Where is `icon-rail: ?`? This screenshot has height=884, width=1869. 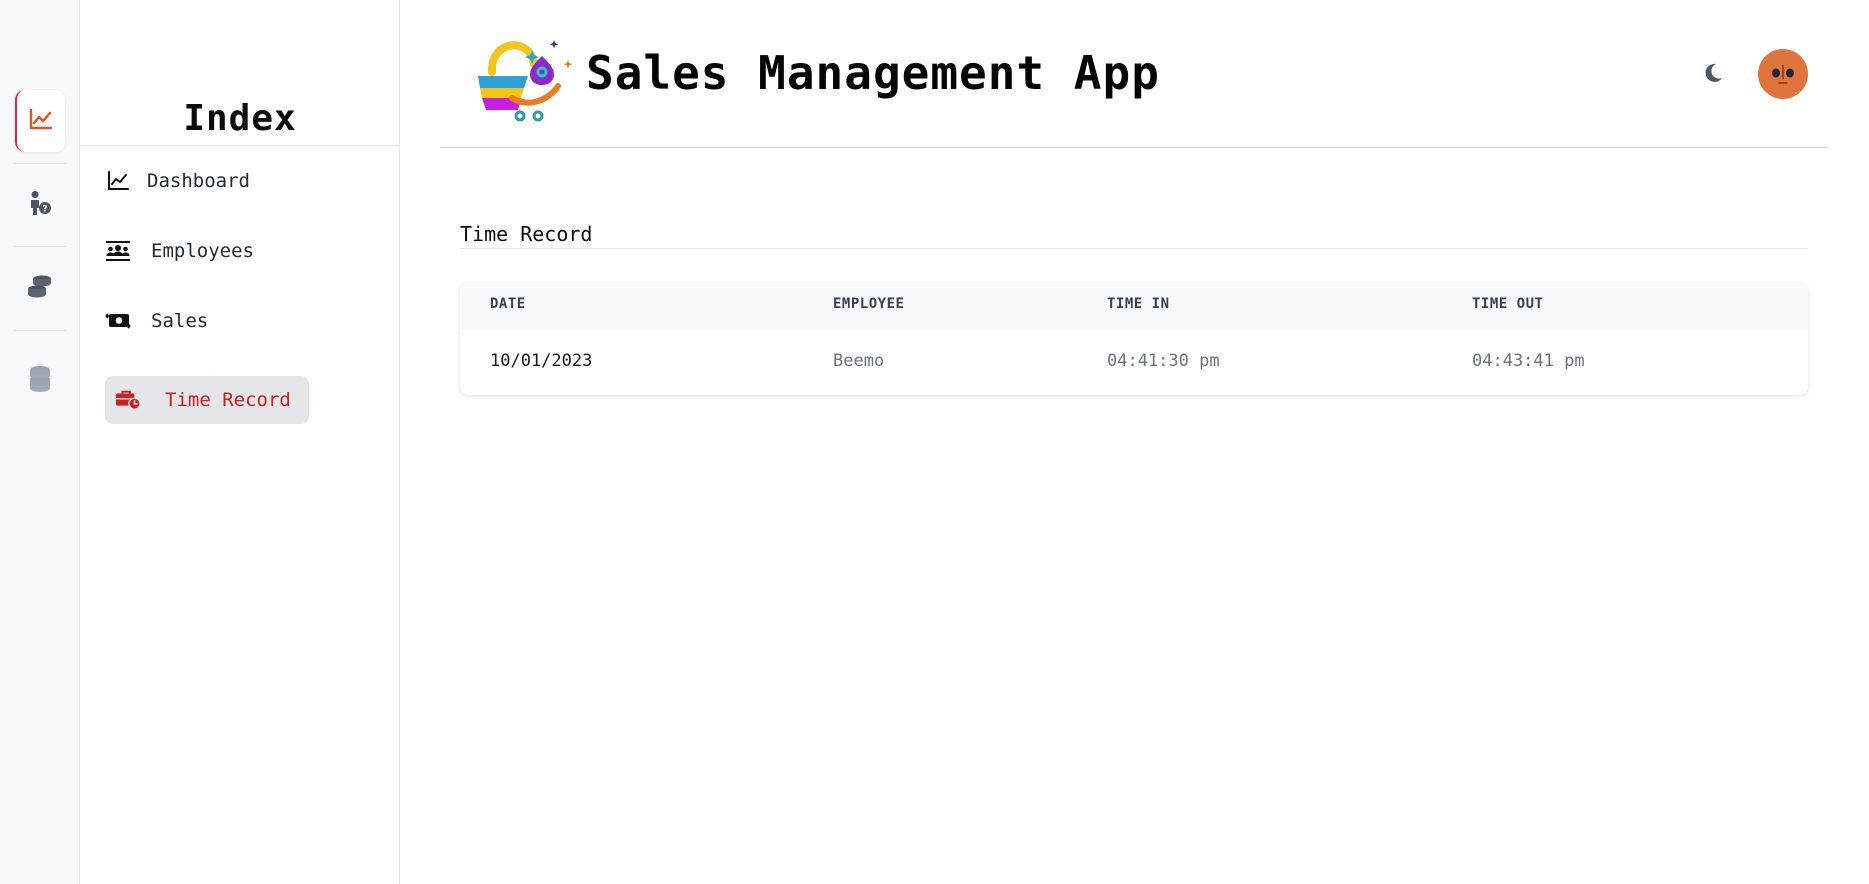 icon-rail: ? is located at coordinates (40, 442).